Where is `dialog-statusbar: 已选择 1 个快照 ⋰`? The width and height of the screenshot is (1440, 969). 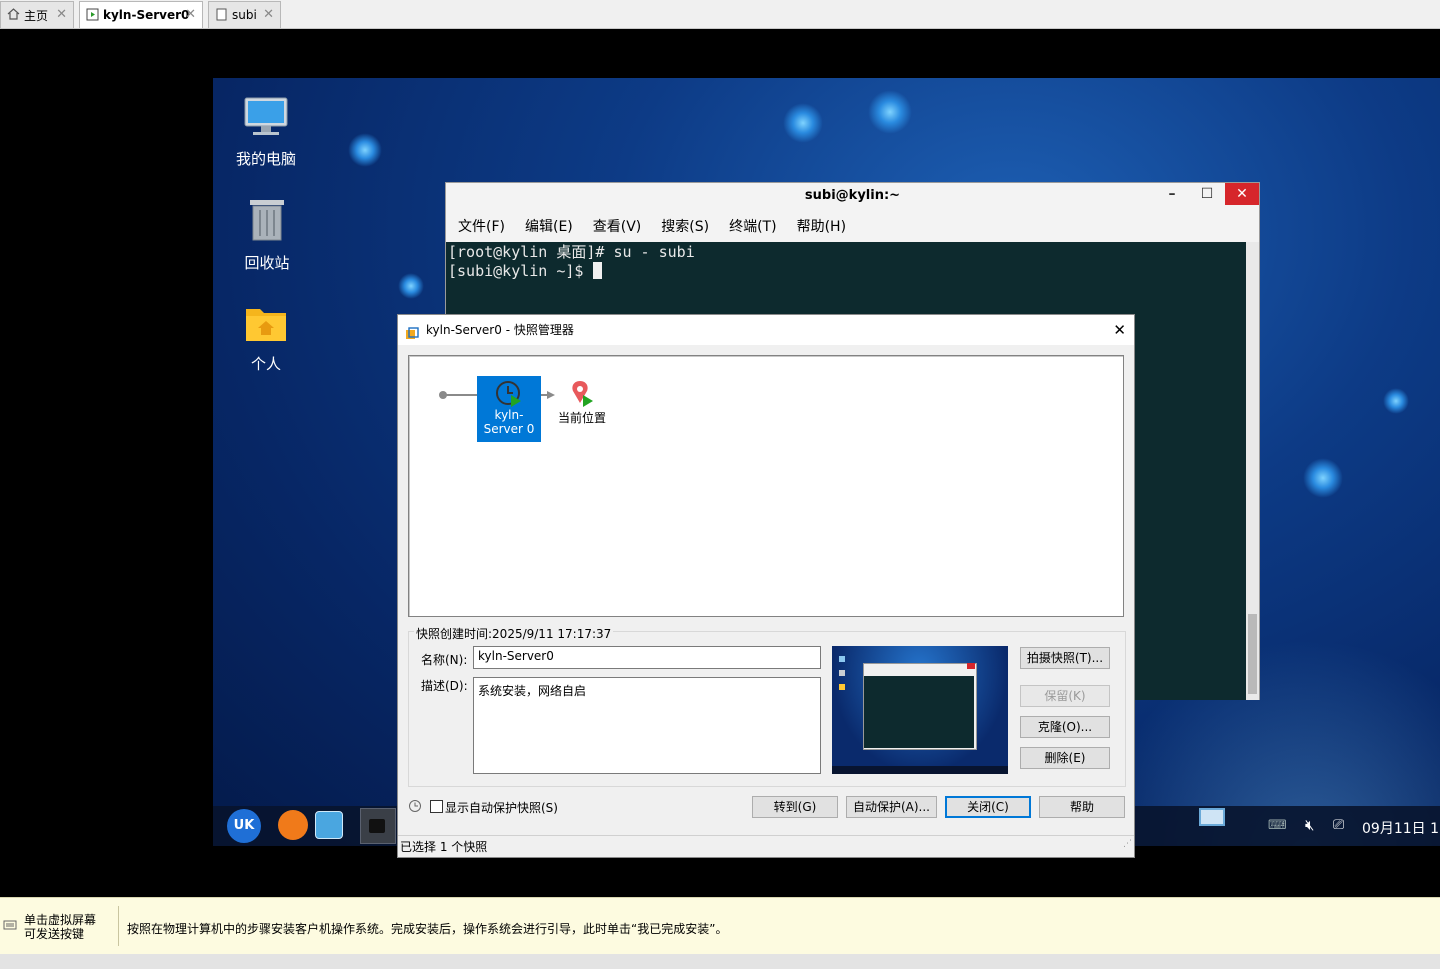
dialog-statusbar: 已选择 1 个快照 ⋰ is located at coordinates (766, 846).